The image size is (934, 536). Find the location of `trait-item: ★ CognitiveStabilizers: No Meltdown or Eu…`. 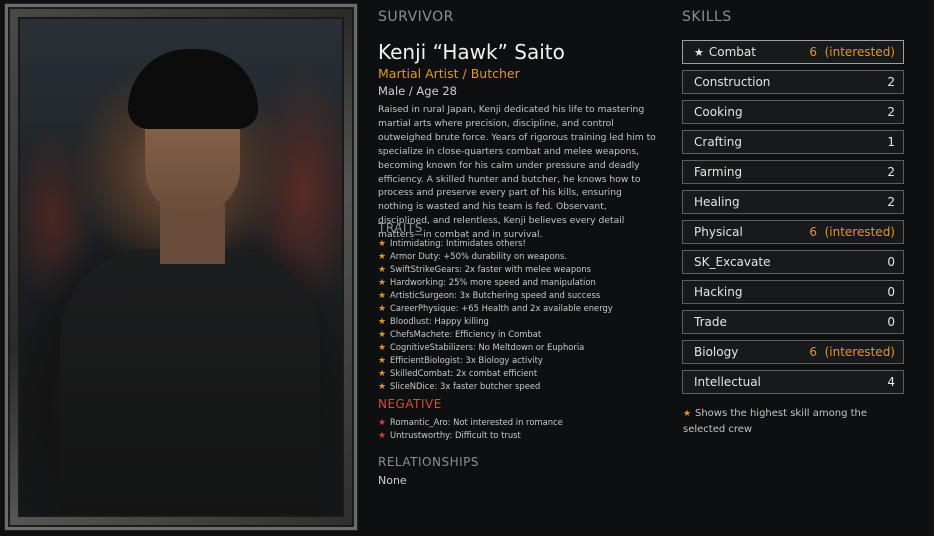

trait-item: ★ CognitiveStabilizers: No Meltdown or Eu… is located at coordinates (495, 347).